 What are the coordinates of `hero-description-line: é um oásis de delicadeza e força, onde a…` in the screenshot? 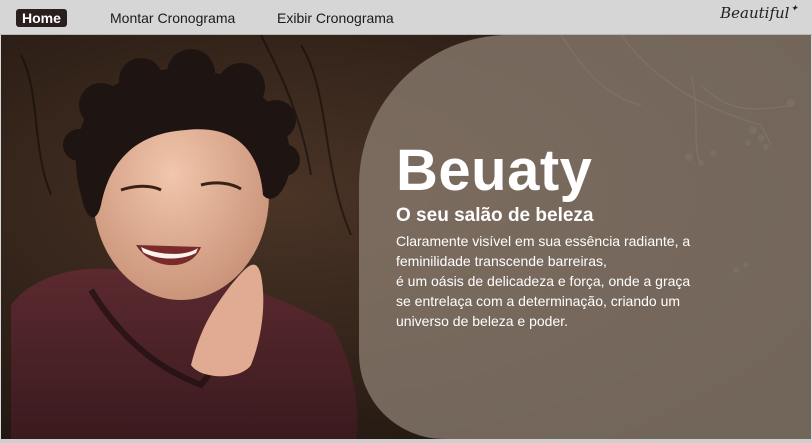 It's located at (543, 281).